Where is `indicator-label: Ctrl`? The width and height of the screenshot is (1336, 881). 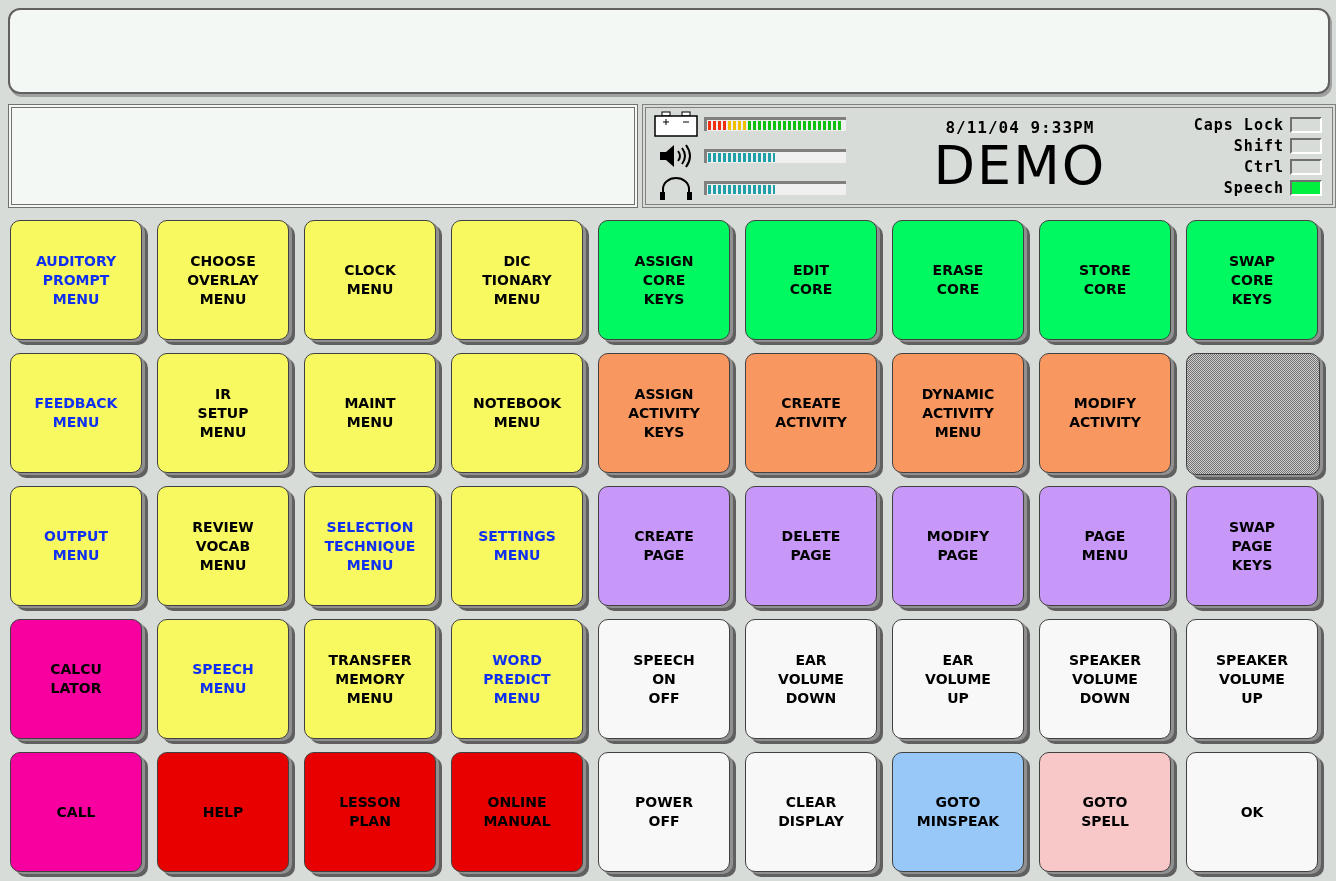 indicator-label: Ctrl is located at coordinates (1263, 166).